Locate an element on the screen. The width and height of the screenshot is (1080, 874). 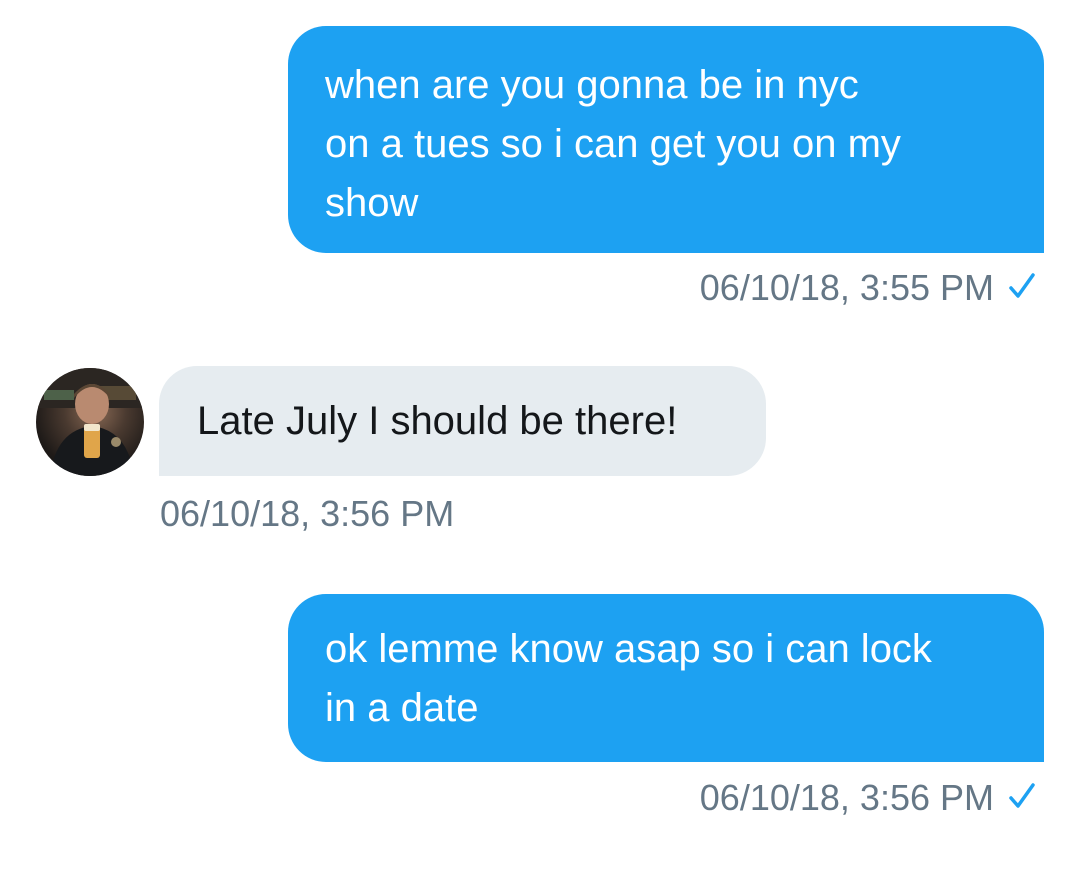
message-bubble-received: Late July I should be there! is located at coordinates (462, 421).